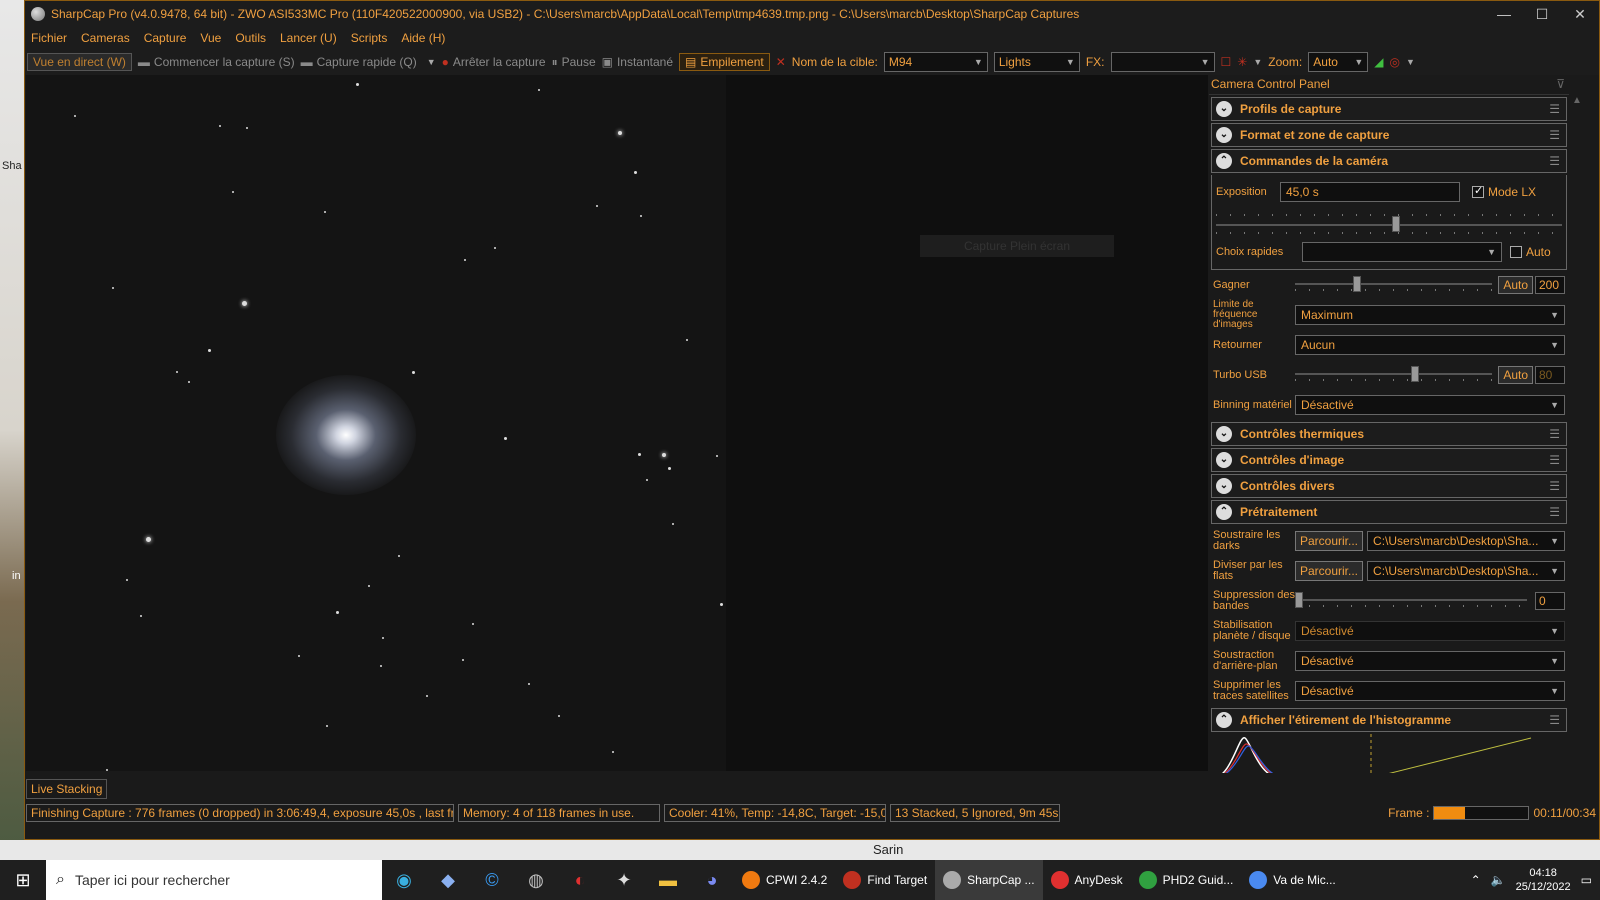 The height and width of the screenshot is (900, 1600). What do you see at coordinates (404, 880) in the screenshot?
I see `edge-icon: ◉` at bounding box center [404, 880].